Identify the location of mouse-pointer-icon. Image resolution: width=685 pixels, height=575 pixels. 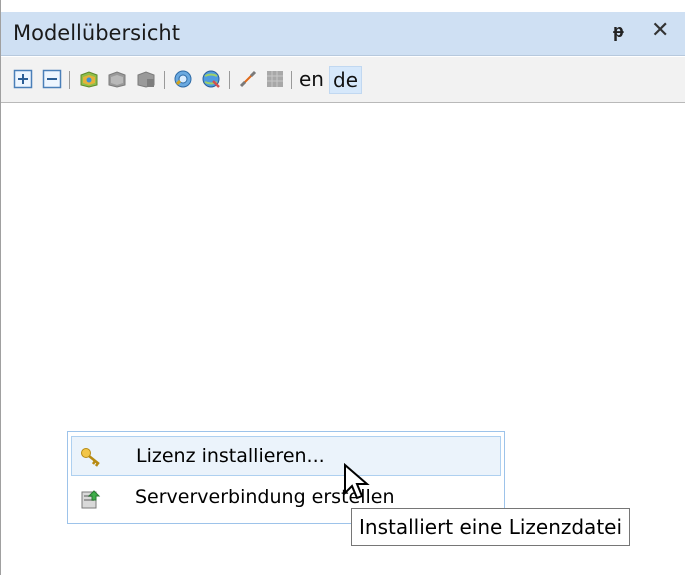
(357, 481).